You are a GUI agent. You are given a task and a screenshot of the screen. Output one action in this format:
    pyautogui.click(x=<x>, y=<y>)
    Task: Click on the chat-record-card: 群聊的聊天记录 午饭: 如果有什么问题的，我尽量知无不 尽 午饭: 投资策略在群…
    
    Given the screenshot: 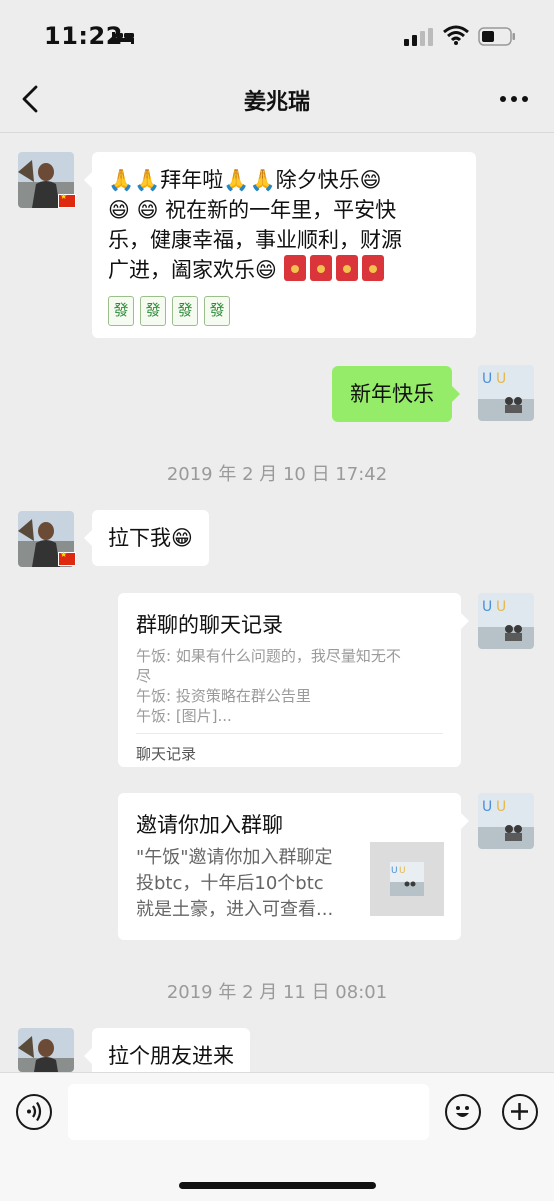 What is the action you would take?
    pyautogui.click(x=293, y=680)
    